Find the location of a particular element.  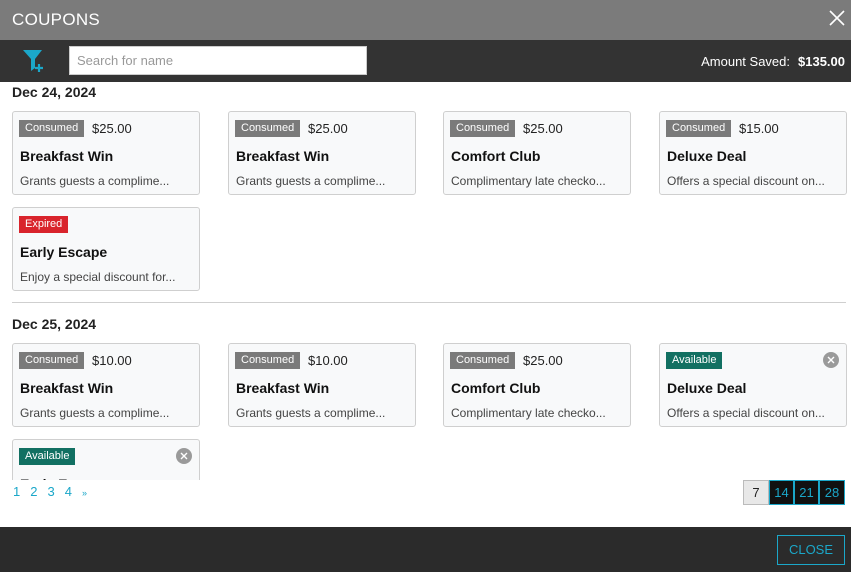

coupon-price: $15.00 is located at coordinates (759, 128).